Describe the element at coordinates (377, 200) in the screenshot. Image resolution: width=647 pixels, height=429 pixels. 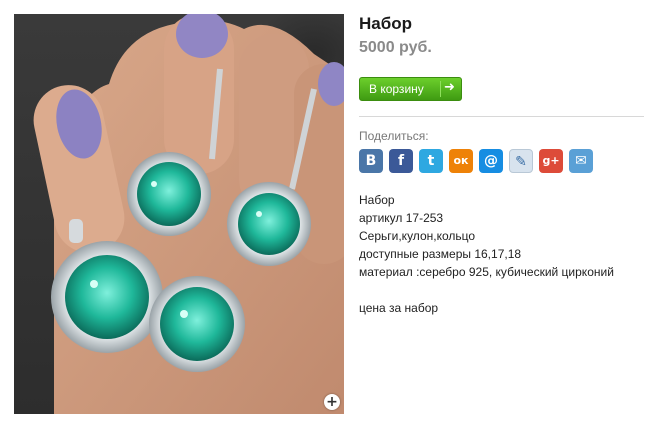
I see `description-line: Набор` at that location.